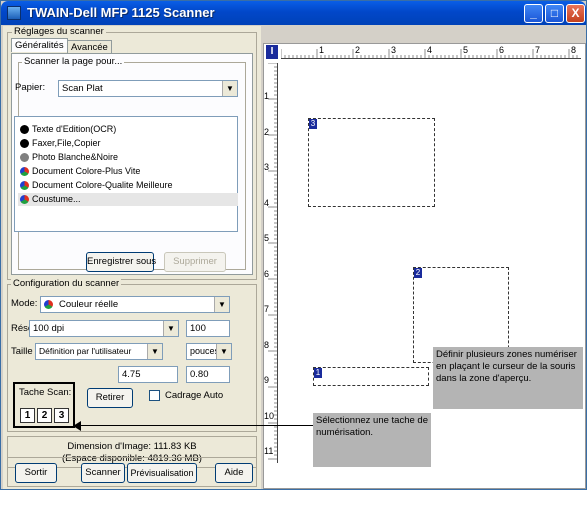 The width and height of the screenshot is (587, 518). What do you see at coordinates (24, 303) in the screenshot?
I see `mode-label: Mode:` at bounding box center [24, 303].